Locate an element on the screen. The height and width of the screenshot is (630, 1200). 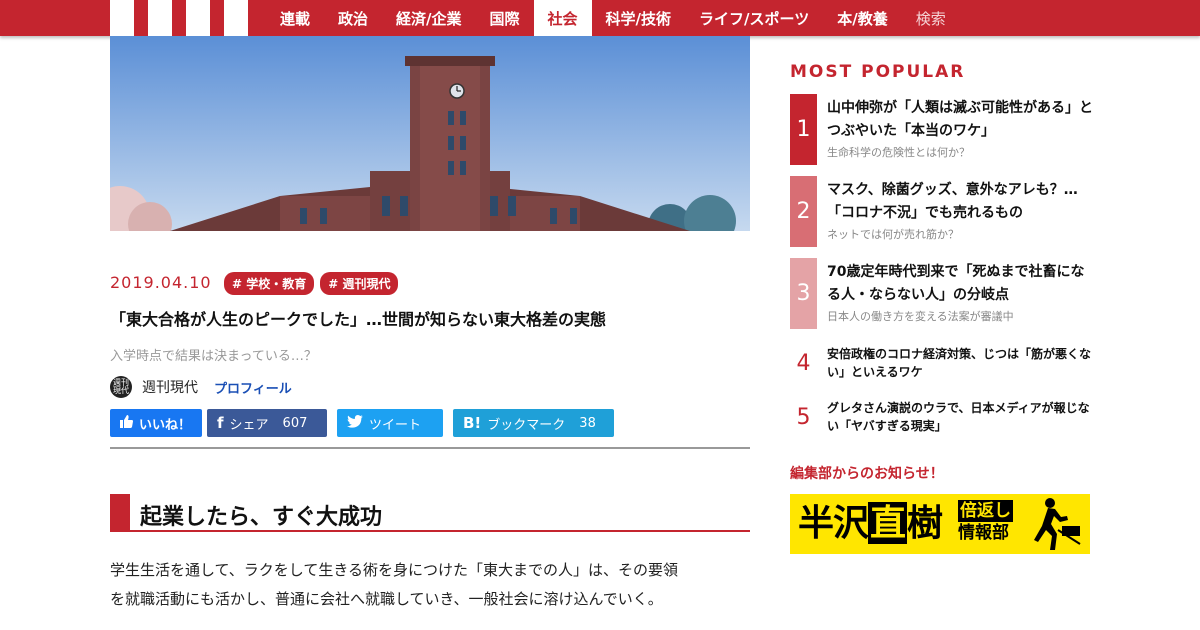
tag-education: # 学校・教育 is located at coordinates (269, 283).